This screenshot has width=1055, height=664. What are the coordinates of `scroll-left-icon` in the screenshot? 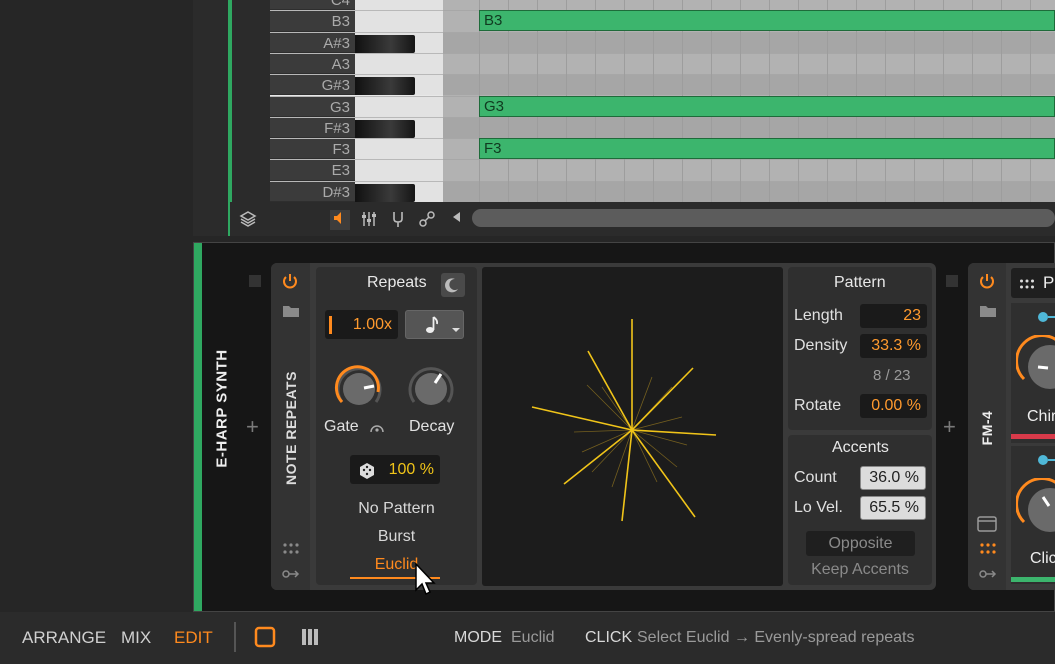 It's located at (456, 220).